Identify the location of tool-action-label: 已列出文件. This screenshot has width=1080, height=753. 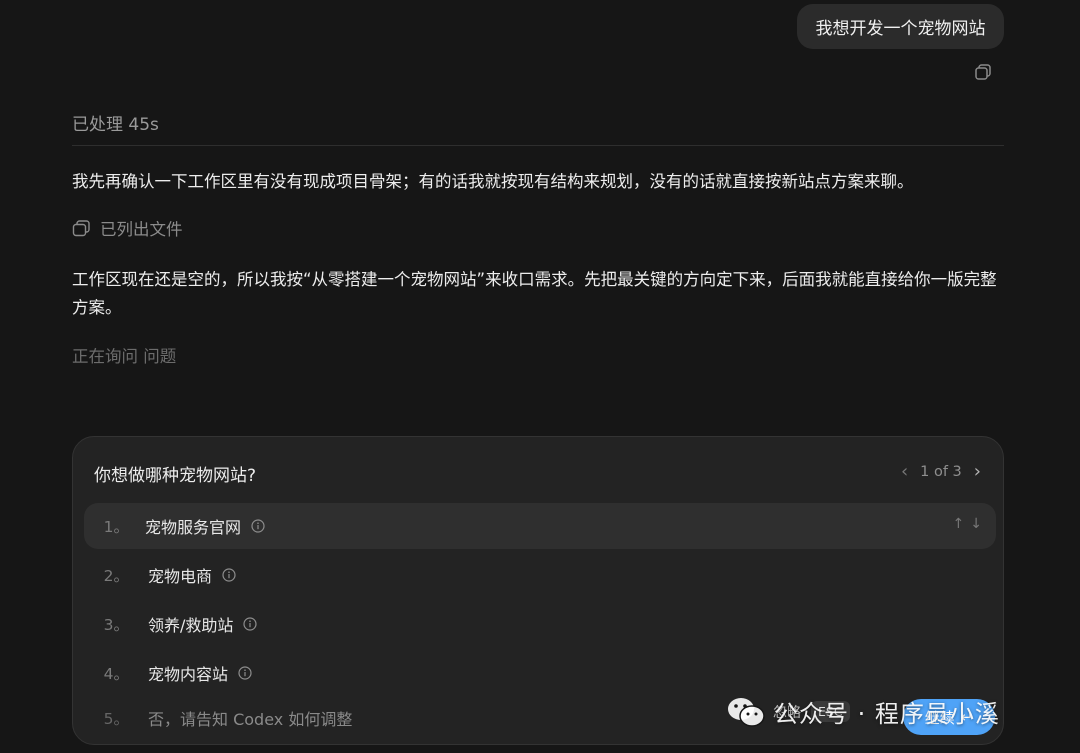
(141, 229).